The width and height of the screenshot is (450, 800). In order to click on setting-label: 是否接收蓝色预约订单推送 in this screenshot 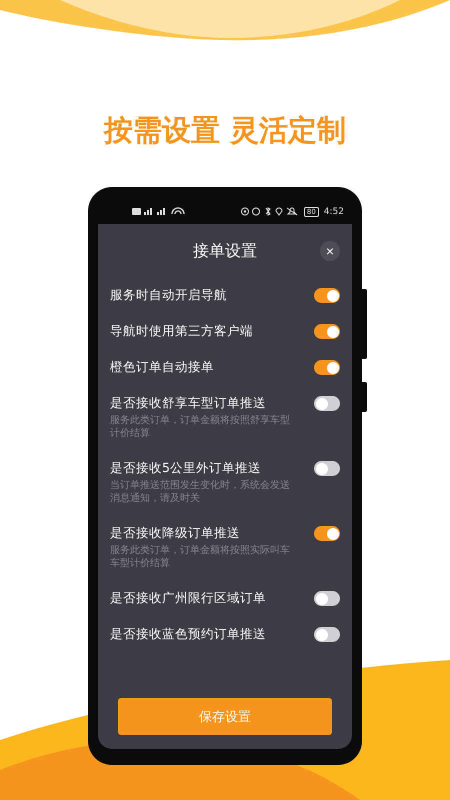, I will do `click(188, 634)`.